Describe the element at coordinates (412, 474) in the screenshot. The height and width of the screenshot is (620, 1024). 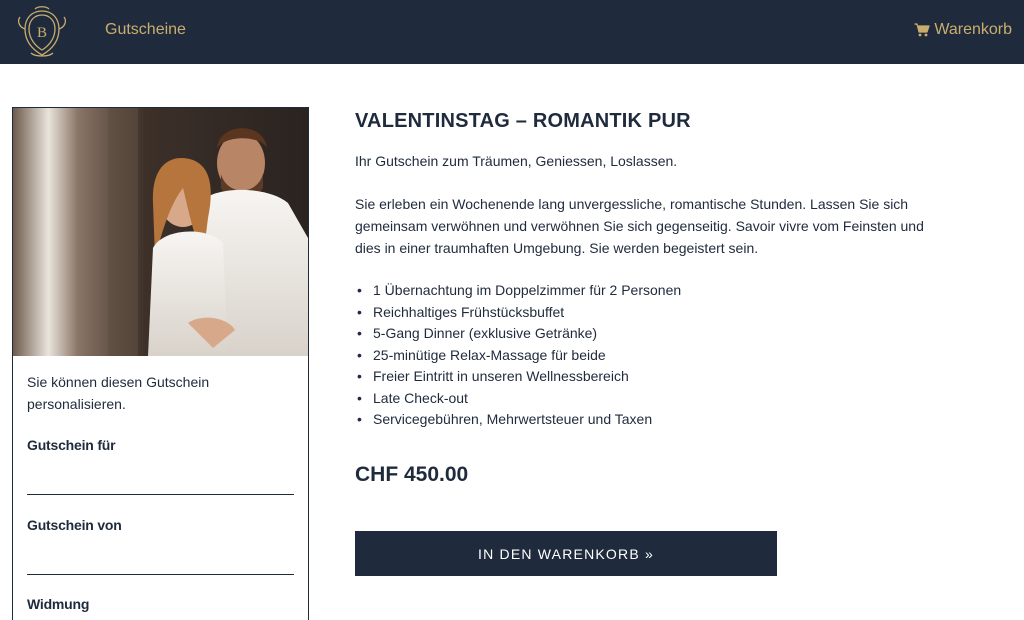
I see `product-price: CHF 450.00` at that location.